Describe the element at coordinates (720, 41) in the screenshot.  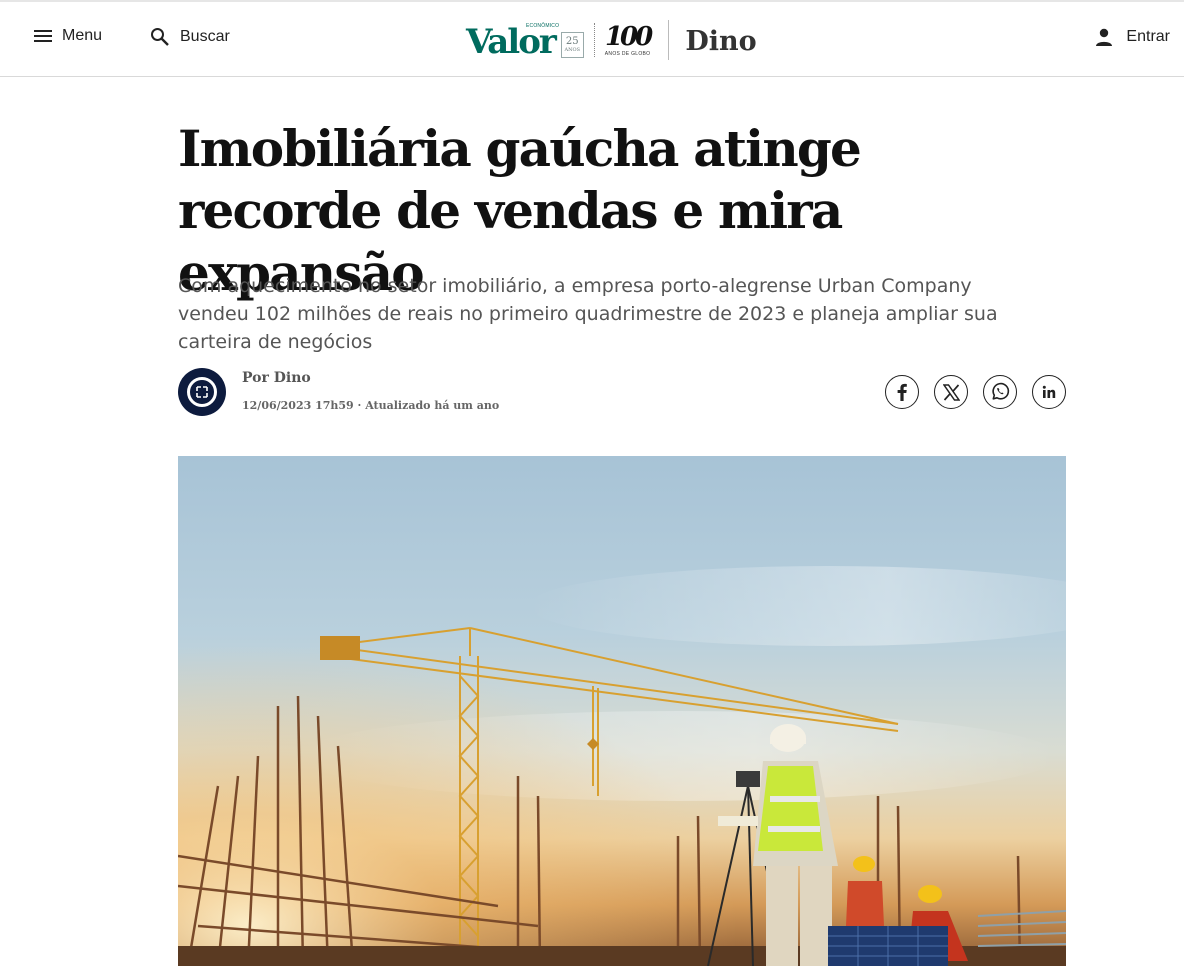
I see `section-name-dino: Dino` at that location.